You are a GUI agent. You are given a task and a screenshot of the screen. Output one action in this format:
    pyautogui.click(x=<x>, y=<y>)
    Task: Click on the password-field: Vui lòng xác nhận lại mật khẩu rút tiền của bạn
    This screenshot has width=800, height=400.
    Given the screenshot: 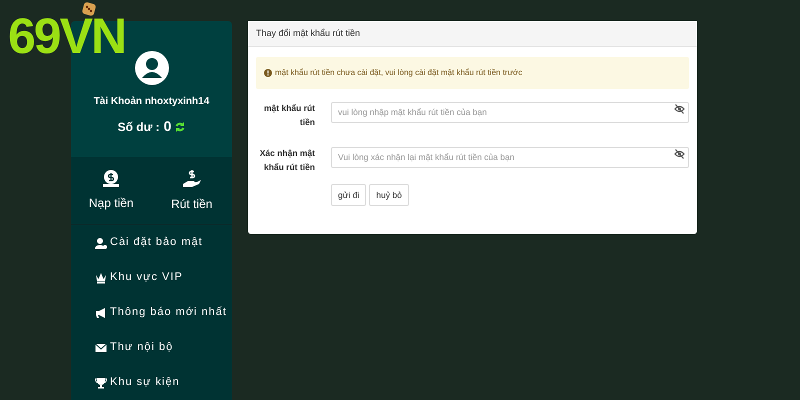 What is the action you would take?
    pyautogui.click(x=510, y=157)
    